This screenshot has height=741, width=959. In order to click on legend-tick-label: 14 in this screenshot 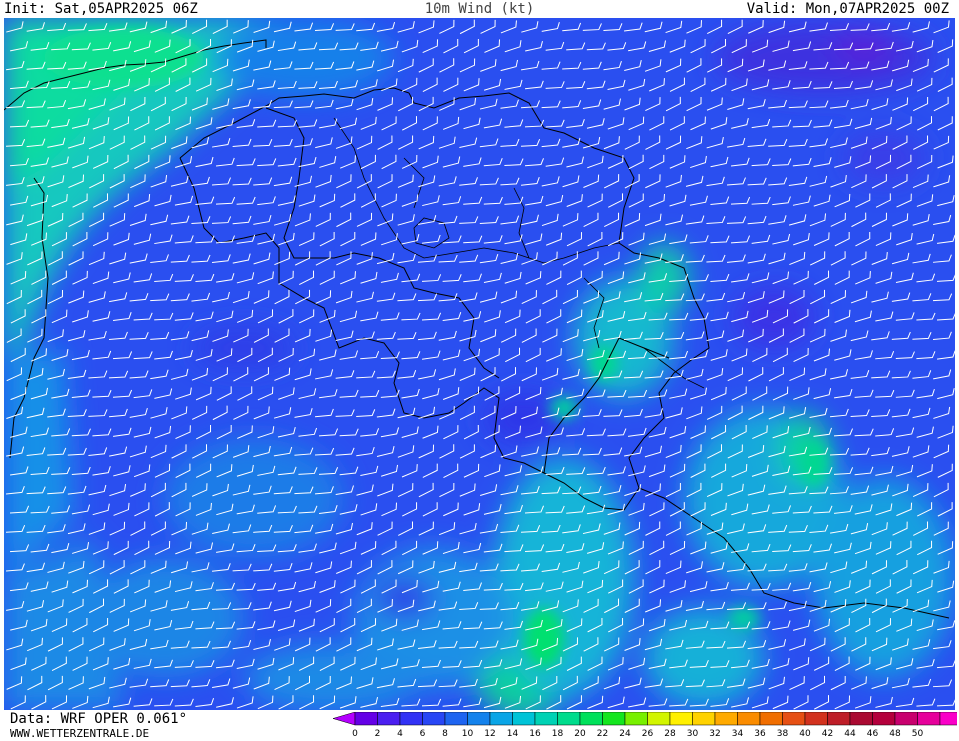, I will do `click(513, 734)`.